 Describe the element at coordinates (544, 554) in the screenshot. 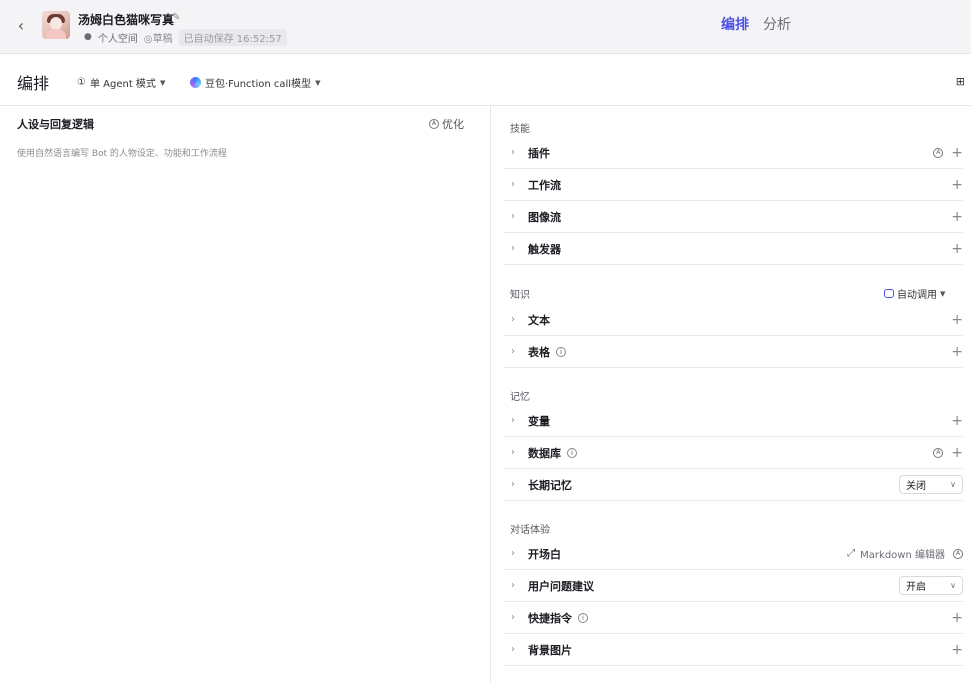

I see `row-label: 开场白` at that location.